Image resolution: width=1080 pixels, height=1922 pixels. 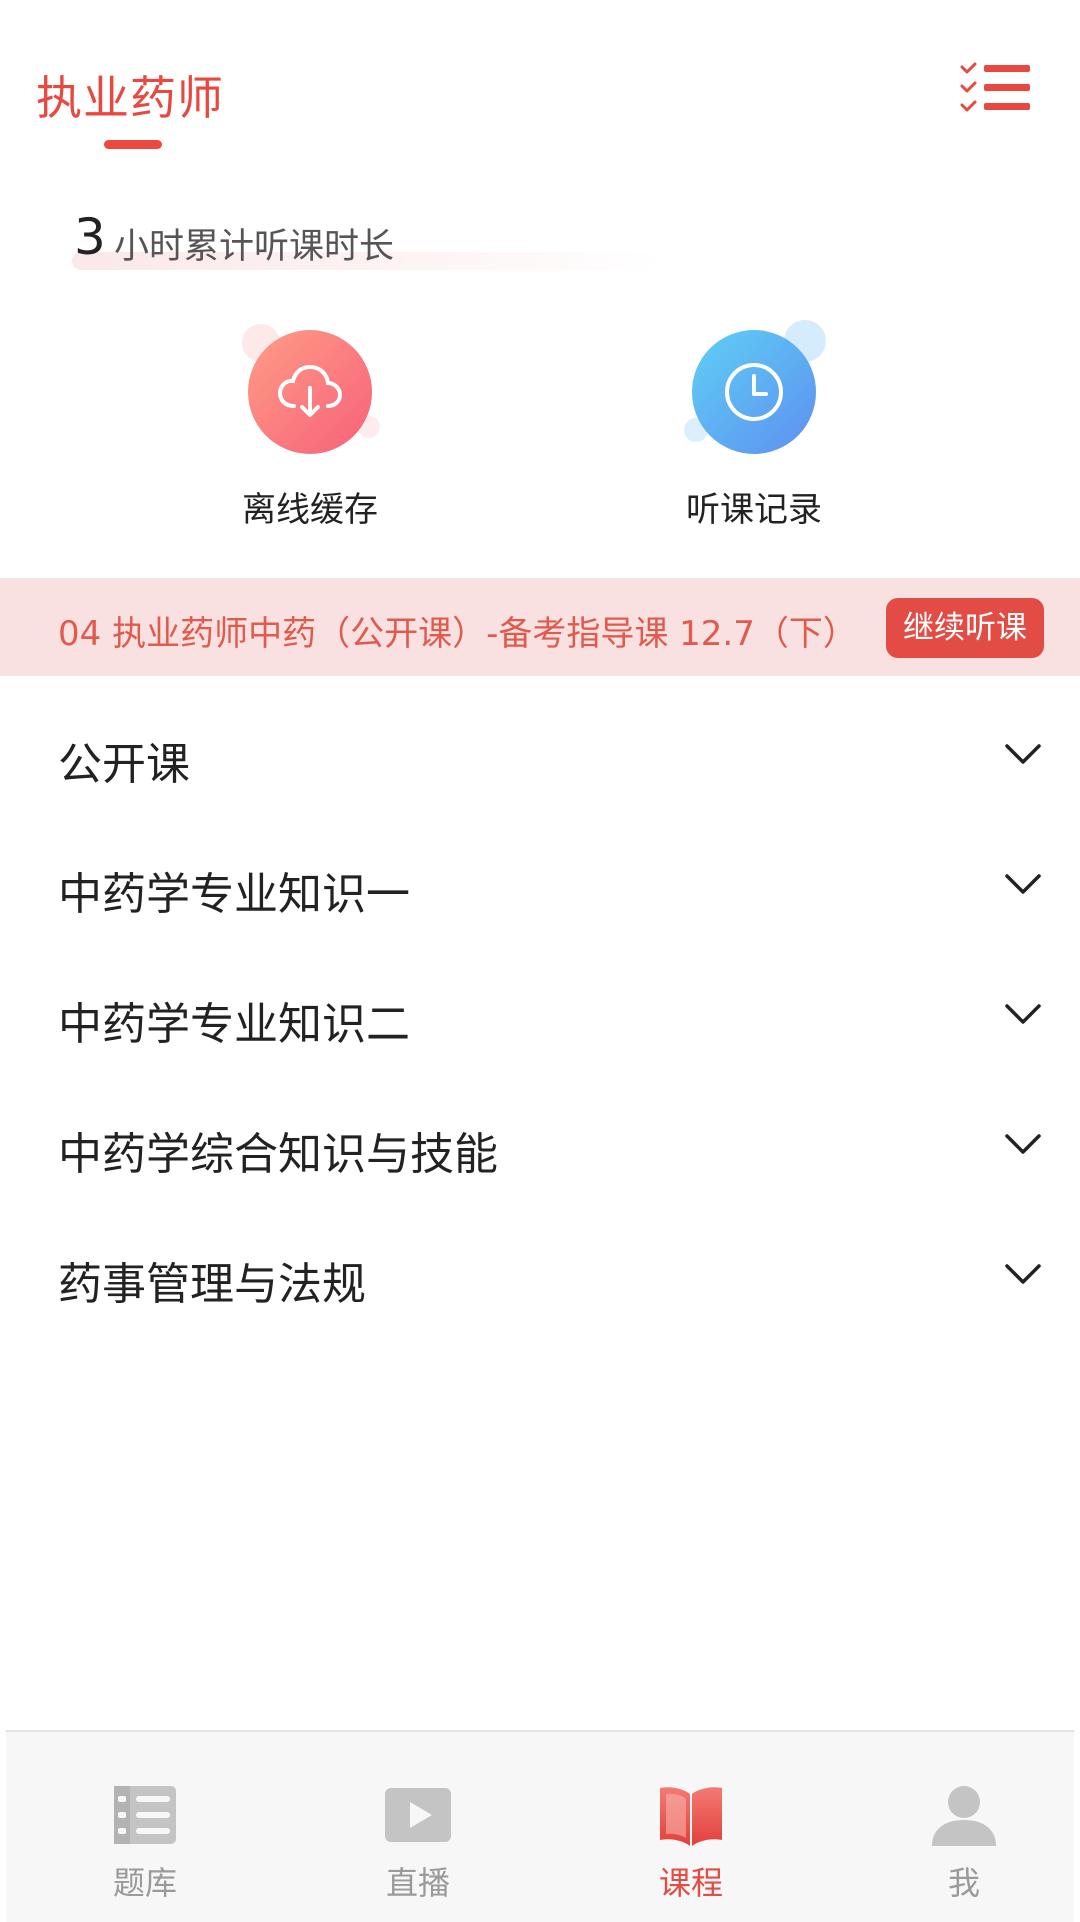 What do you see at coordinates (690, 1883) in the screenshot?
I see `tab-label: 课程` at bounding box center [690, 1883].